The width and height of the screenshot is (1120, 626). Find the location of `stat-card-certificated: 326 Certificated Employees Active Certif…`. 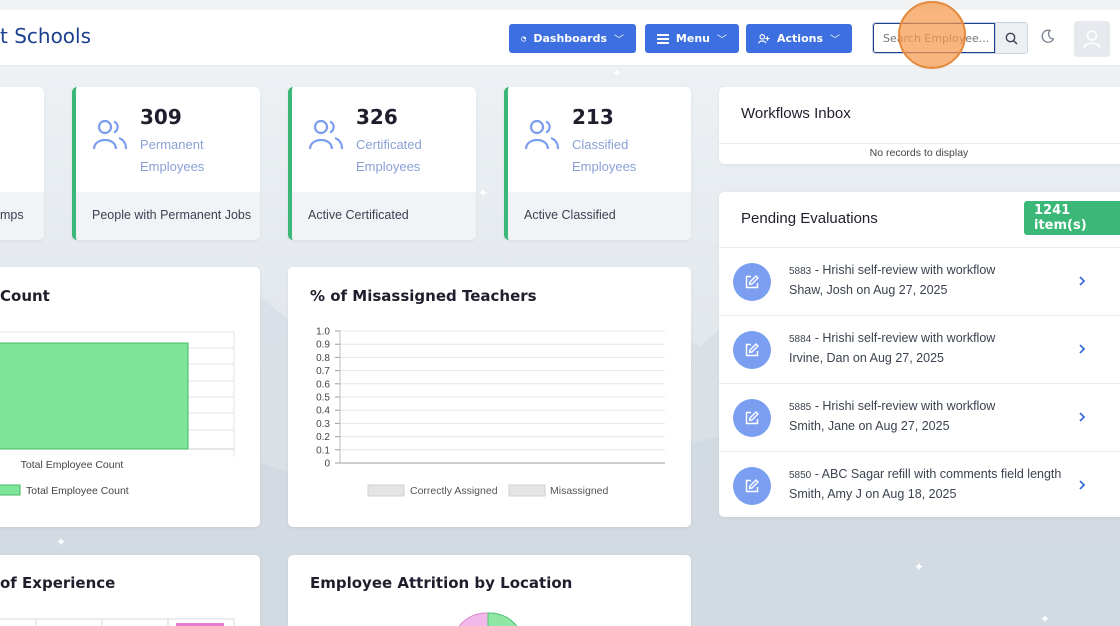

stat-card-certificated: 326 Certificated Employees Active Certif… is located at coordinates (382, 163).